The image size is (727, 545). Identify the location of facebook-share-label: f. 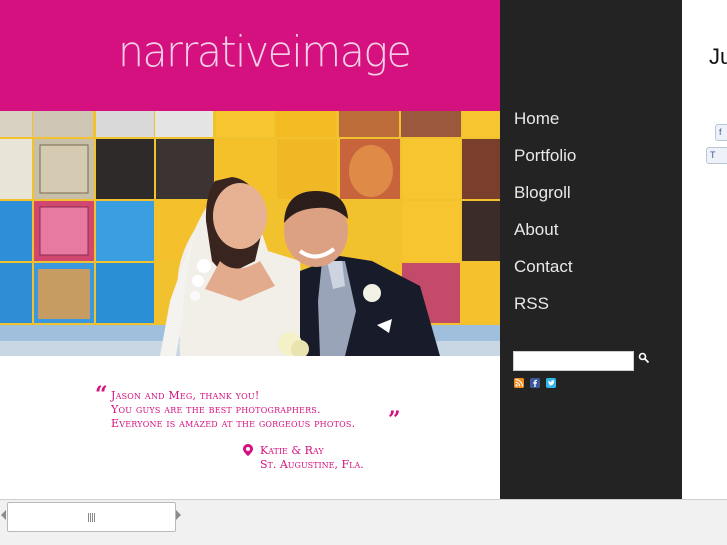
(720, 132).